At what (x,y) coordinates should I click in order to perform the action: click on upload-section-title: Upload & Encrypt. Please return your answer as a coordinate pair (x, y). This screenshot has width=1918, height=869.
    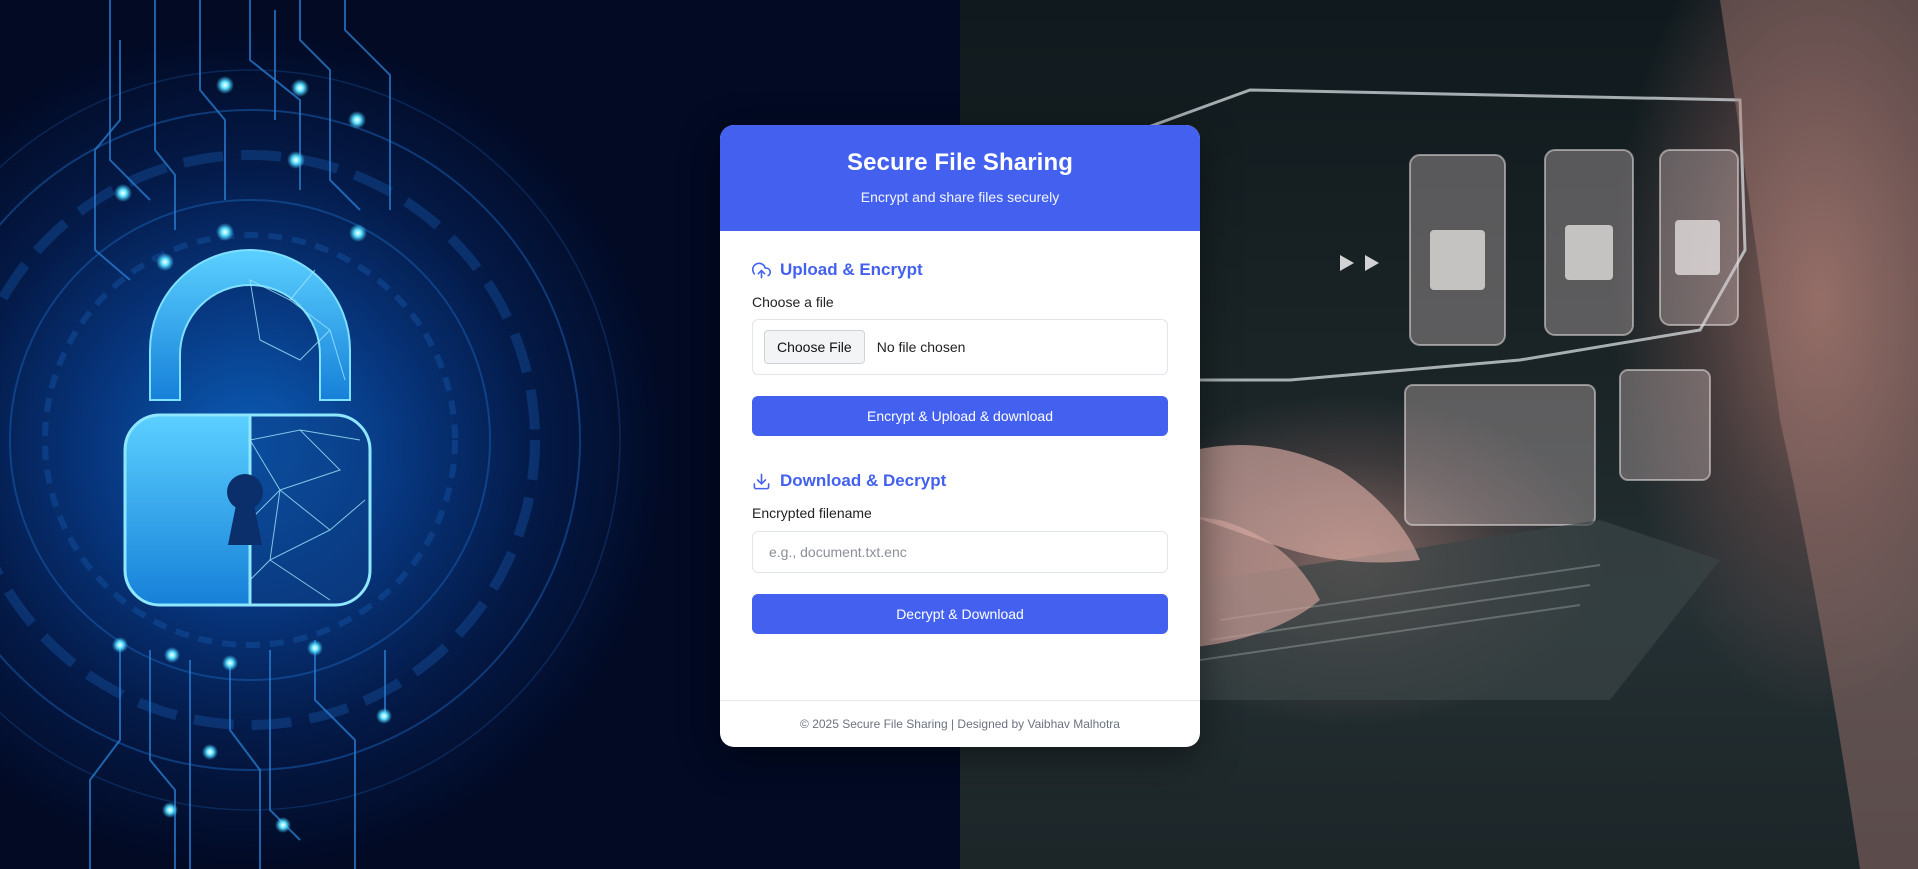
    Looking at the image, I should click on (960, 270).